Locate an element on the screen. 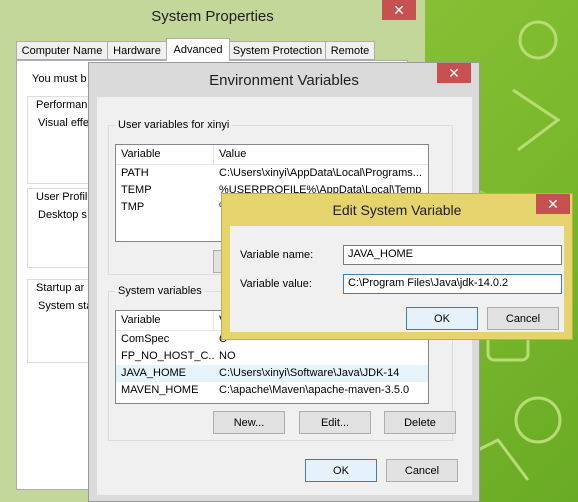 This screenshot has width=578, height=502. system-properties-close-button: ✕ is located at coordinates (399, 10).